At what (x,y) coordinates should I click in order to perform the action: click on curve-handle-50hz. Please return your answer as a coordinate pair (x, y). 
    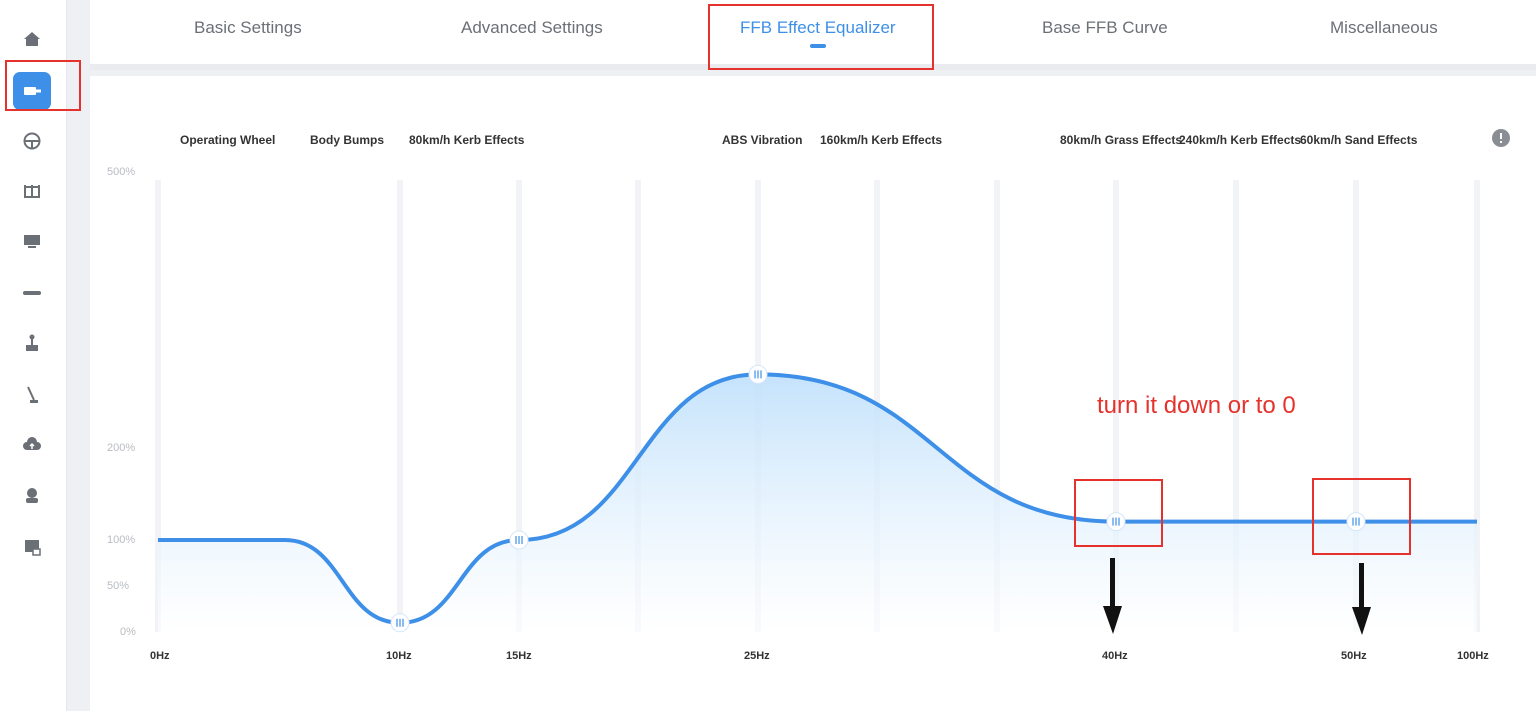
    Looking at the image, I should click on (1356, 522).